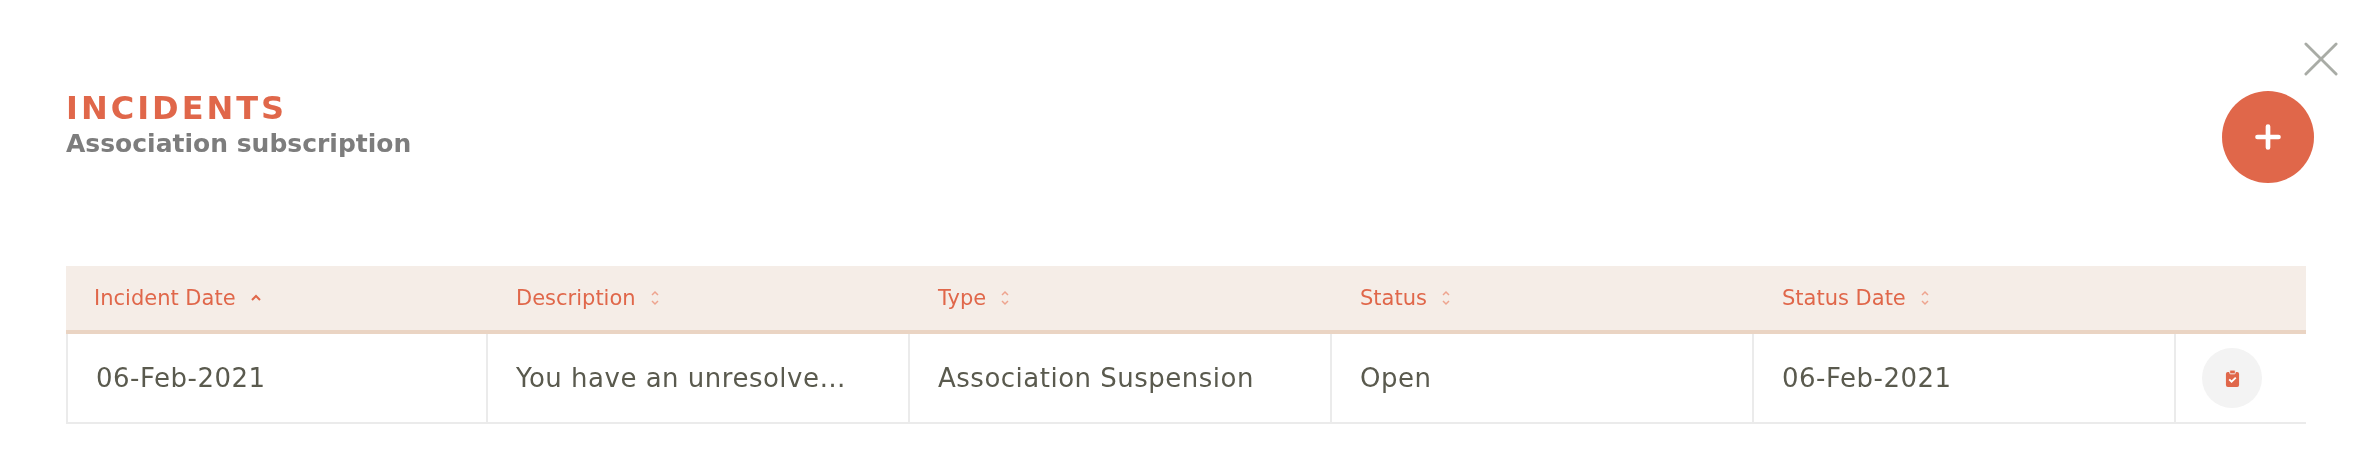 This screenshot has width=2378, height=476. What do you see at coordinates (277, 298) in the screenshot?
I see `column-header: Incident Date` at bounding box center [277, 298].